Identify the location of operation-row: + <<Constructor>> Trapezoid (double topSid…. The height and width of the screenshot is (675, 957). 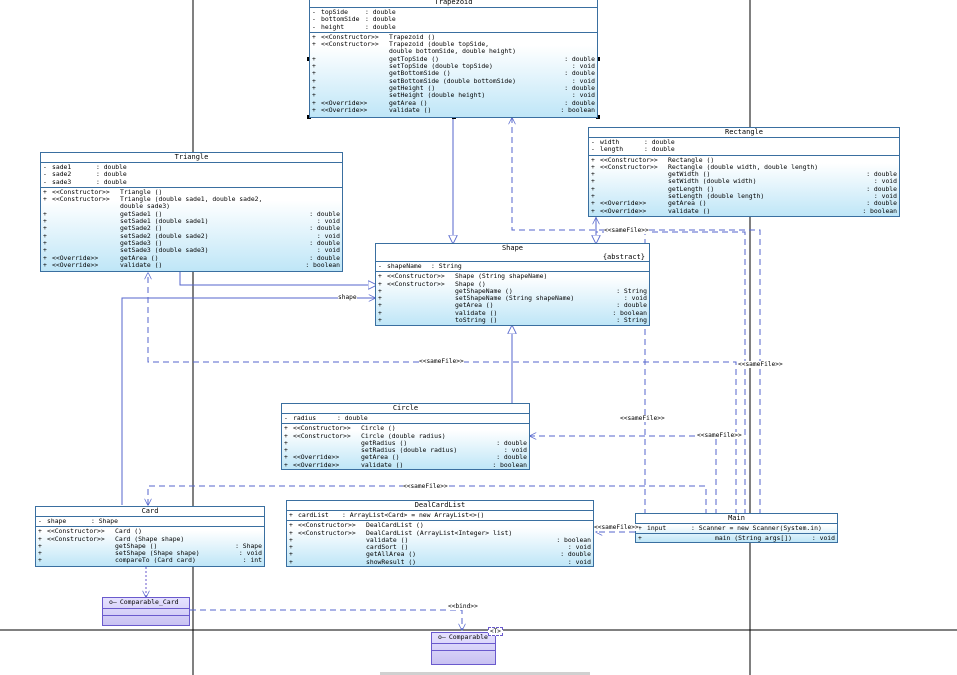
(453, 44).